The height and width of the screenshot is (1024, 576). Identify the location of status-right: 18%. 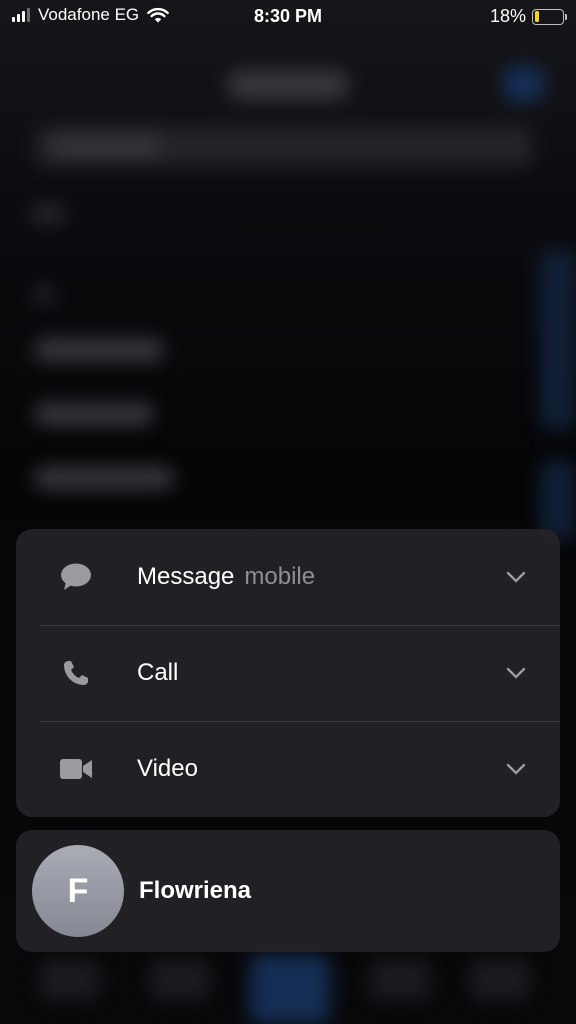
(528, 16).